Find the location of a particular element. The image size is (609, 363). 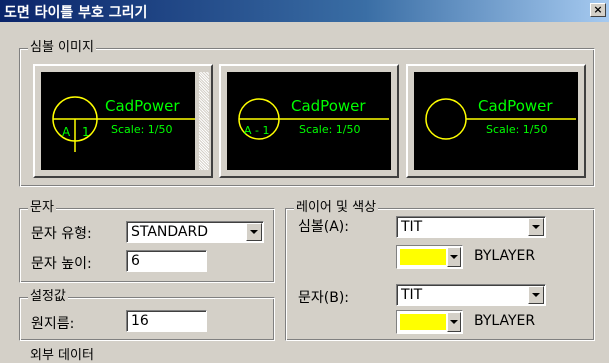

radius-input: 16 is located at coordinates (166, 321).